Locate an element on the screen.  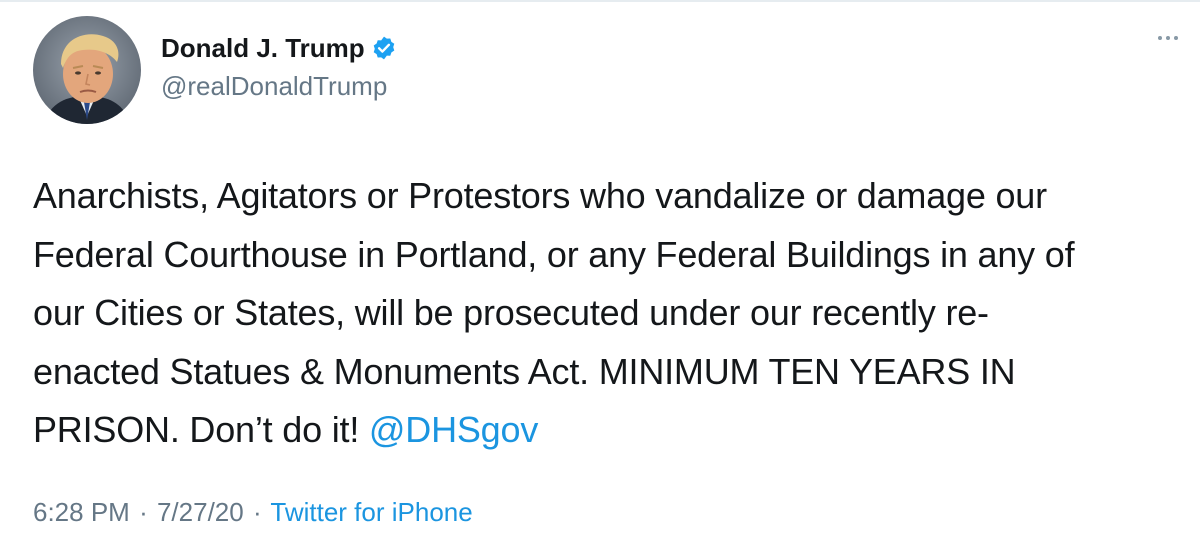
tweet-text-line: PRISON. Don’t do it! is located at coordinates (201, 429).